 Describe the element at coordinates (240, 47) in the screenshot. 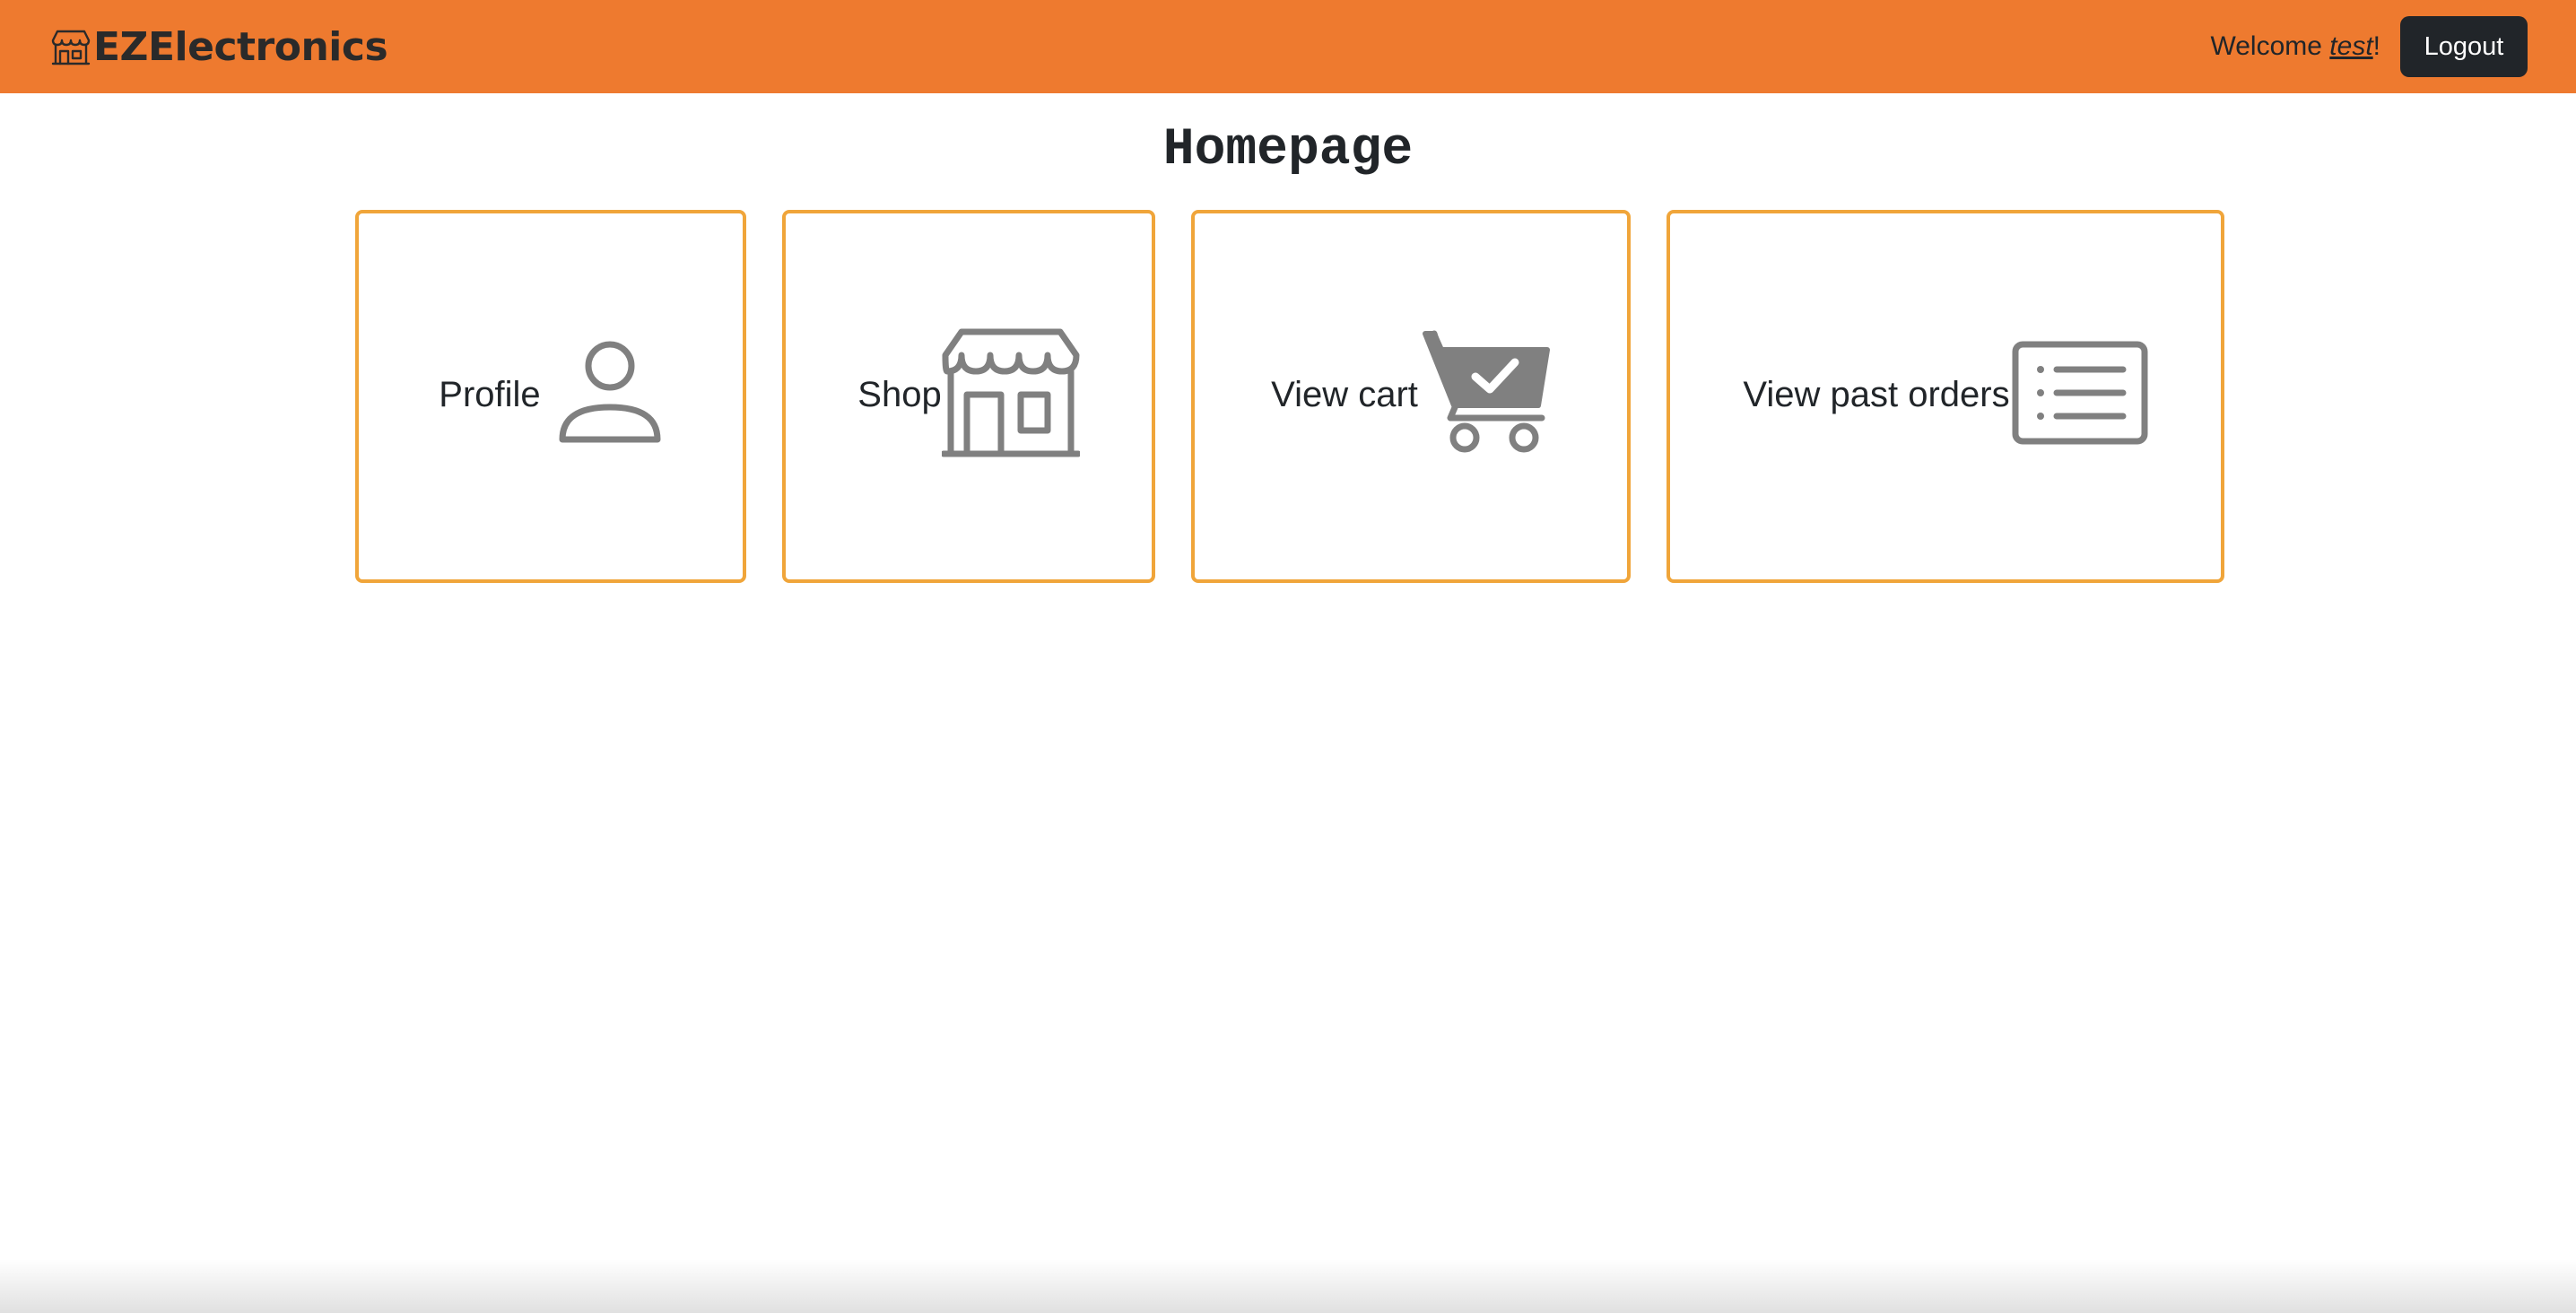

I see `brand-name: EZElectronics` at that location.